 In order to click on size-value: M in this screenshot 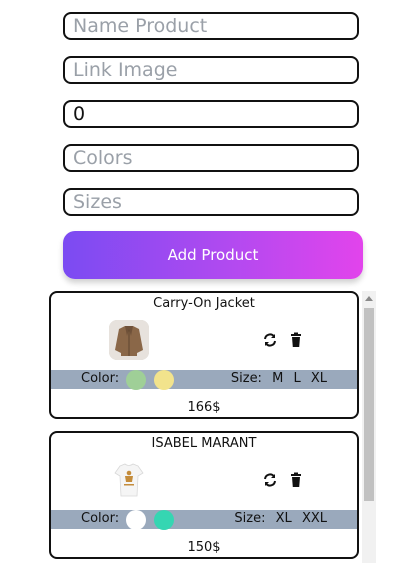, I will do `click(278, 378)`.